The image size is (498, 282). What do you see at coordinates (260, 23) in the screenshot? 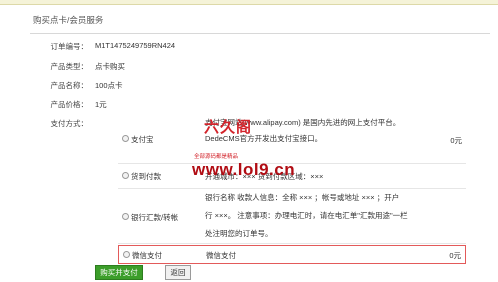
I see `section-header: 购买点卡/会员服务` at bounding box center [260, 23].